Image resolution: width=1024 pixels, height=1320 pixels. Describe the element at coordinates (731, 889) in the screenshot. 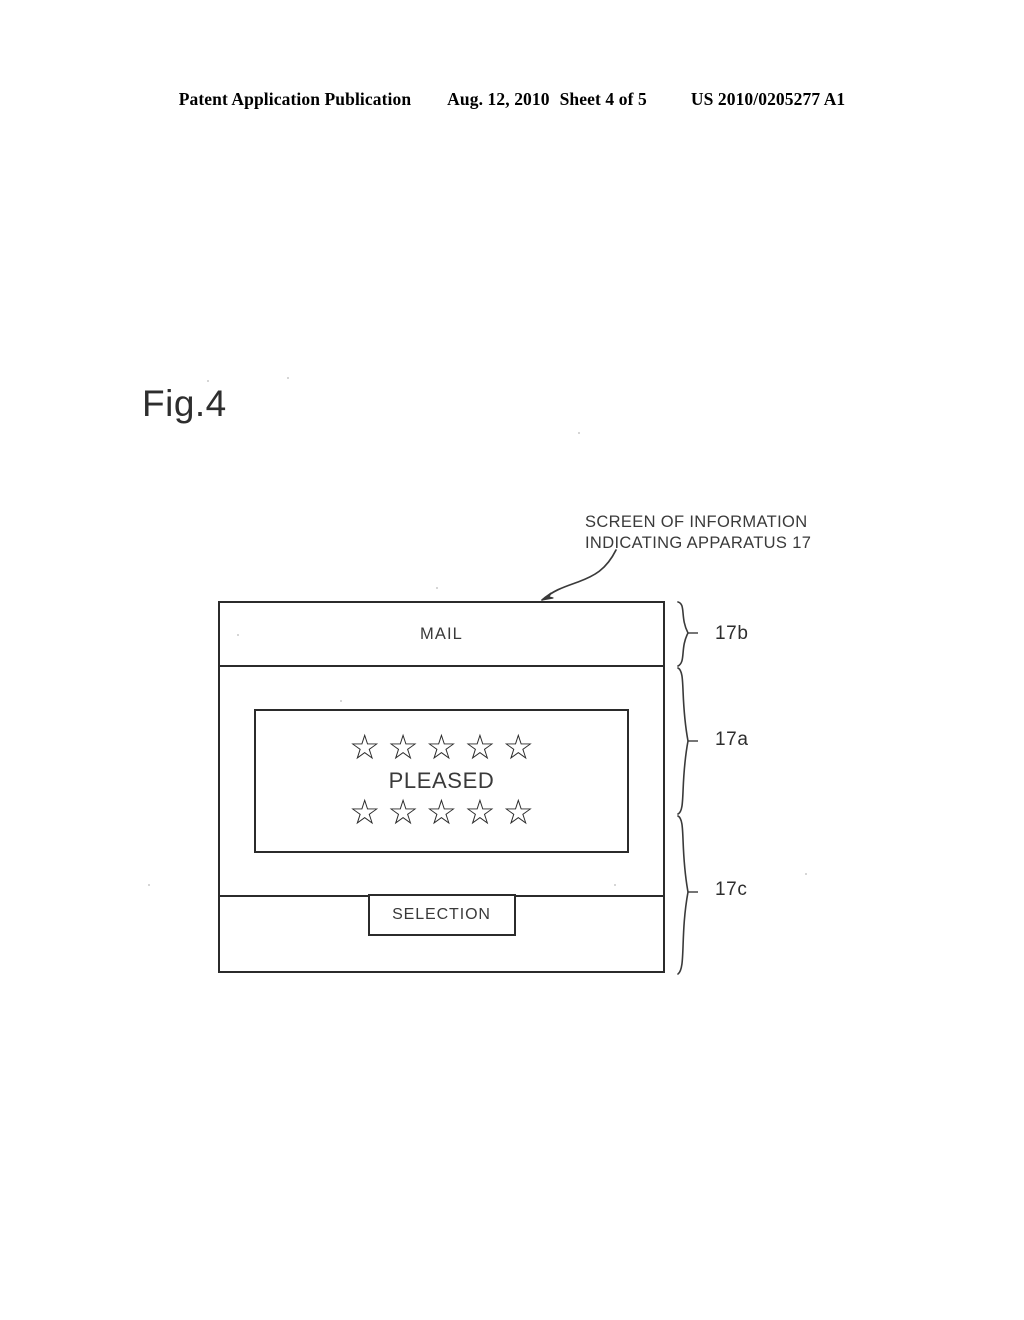

I see `bracket-label-17c: 17c` at that location.